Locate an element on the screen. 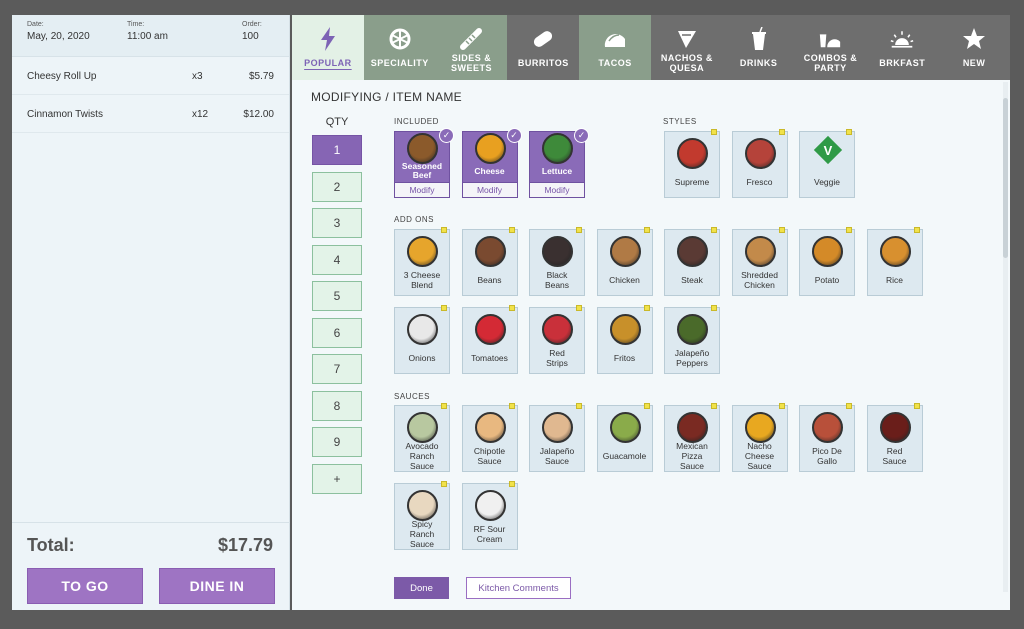 The height and width of the screenshot is (629, 1024). tab-label: SIDES & SWEETS is located at coordinates (471, 63).